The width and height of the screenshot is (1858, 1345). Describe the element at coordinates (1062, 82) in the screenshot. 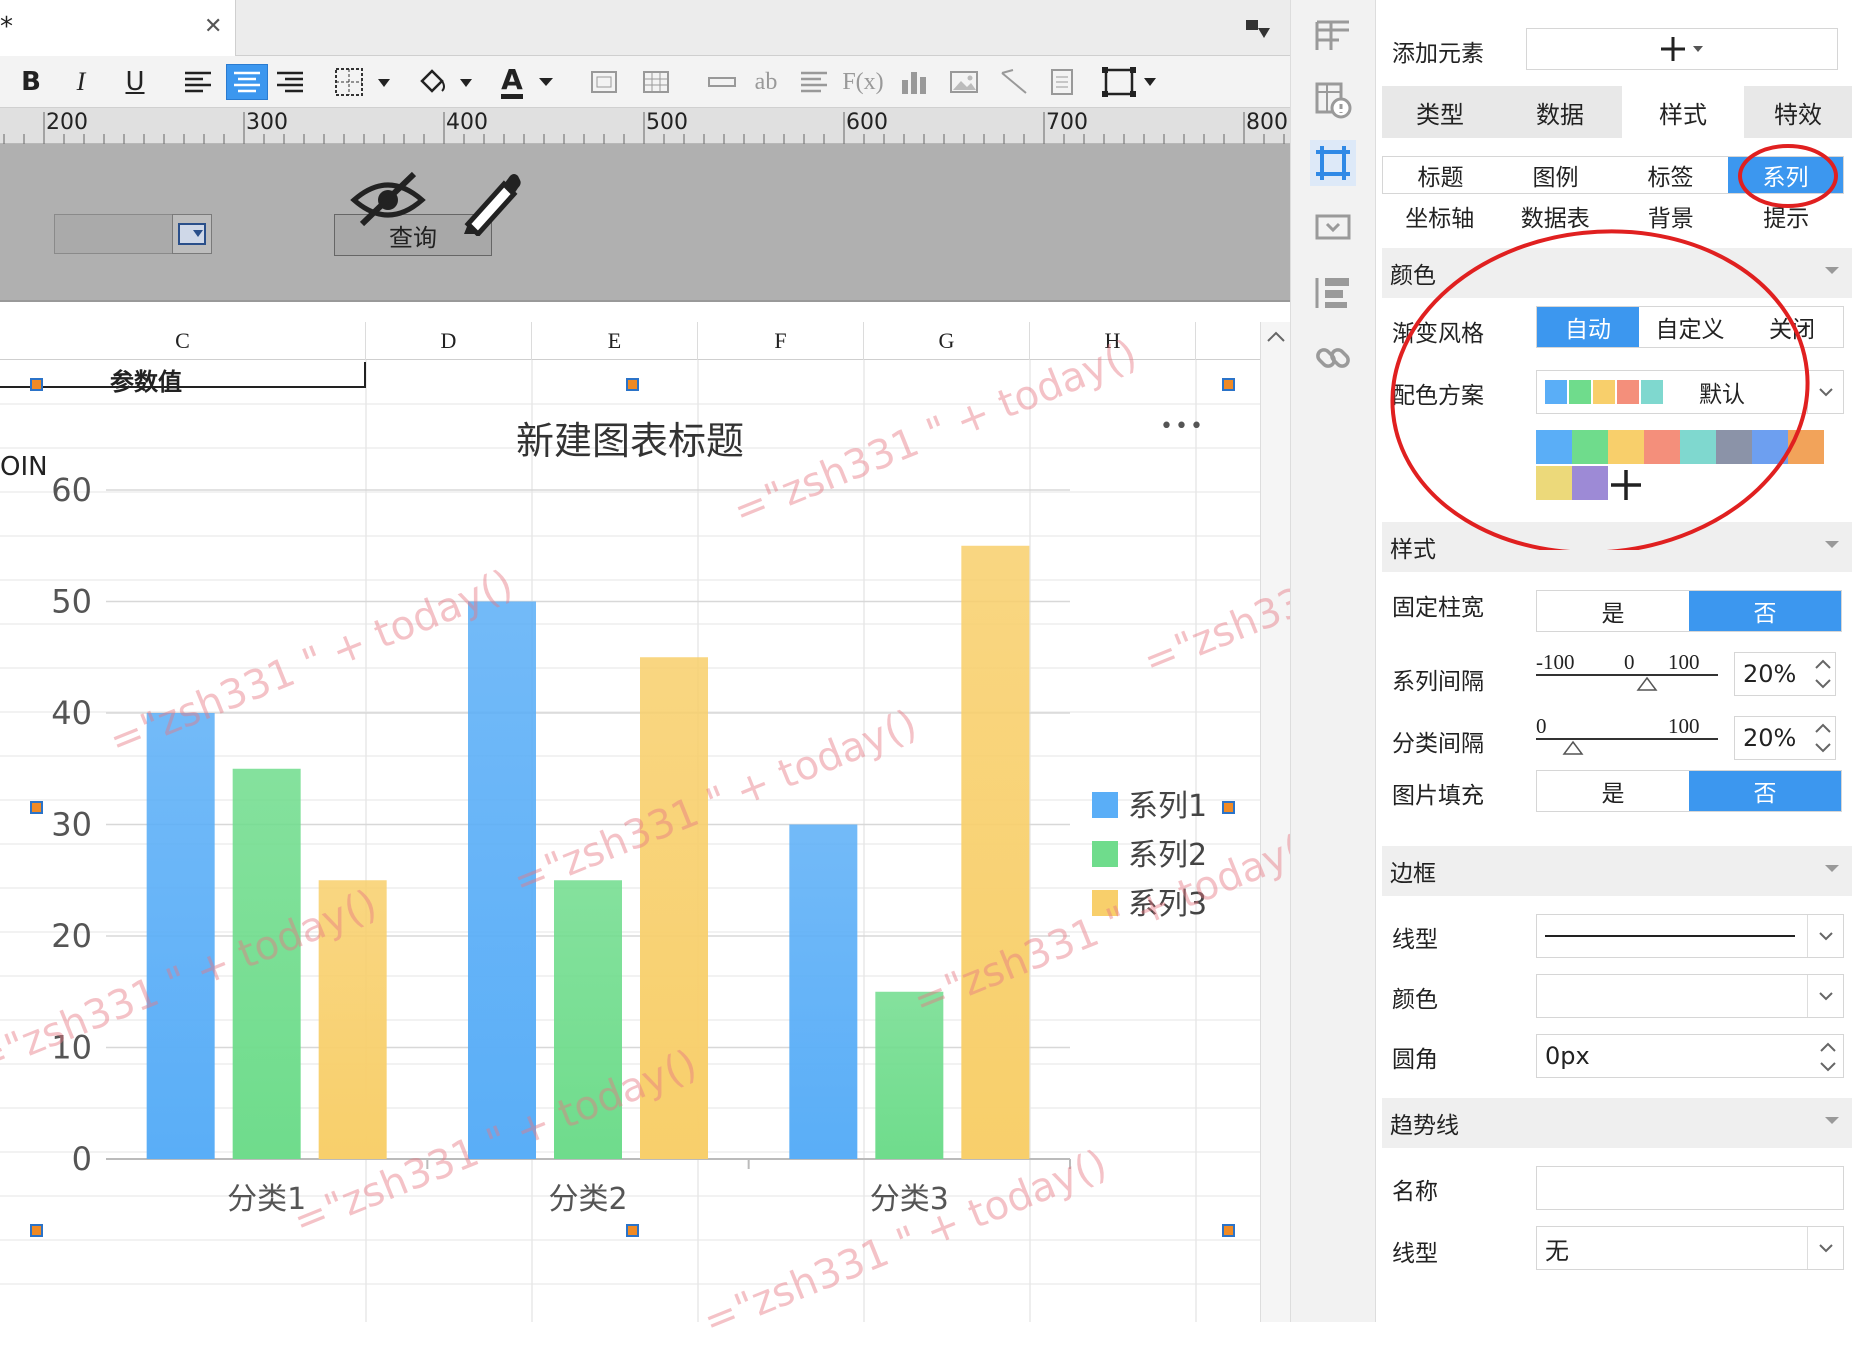

I see `insert-form-icon` at that location.